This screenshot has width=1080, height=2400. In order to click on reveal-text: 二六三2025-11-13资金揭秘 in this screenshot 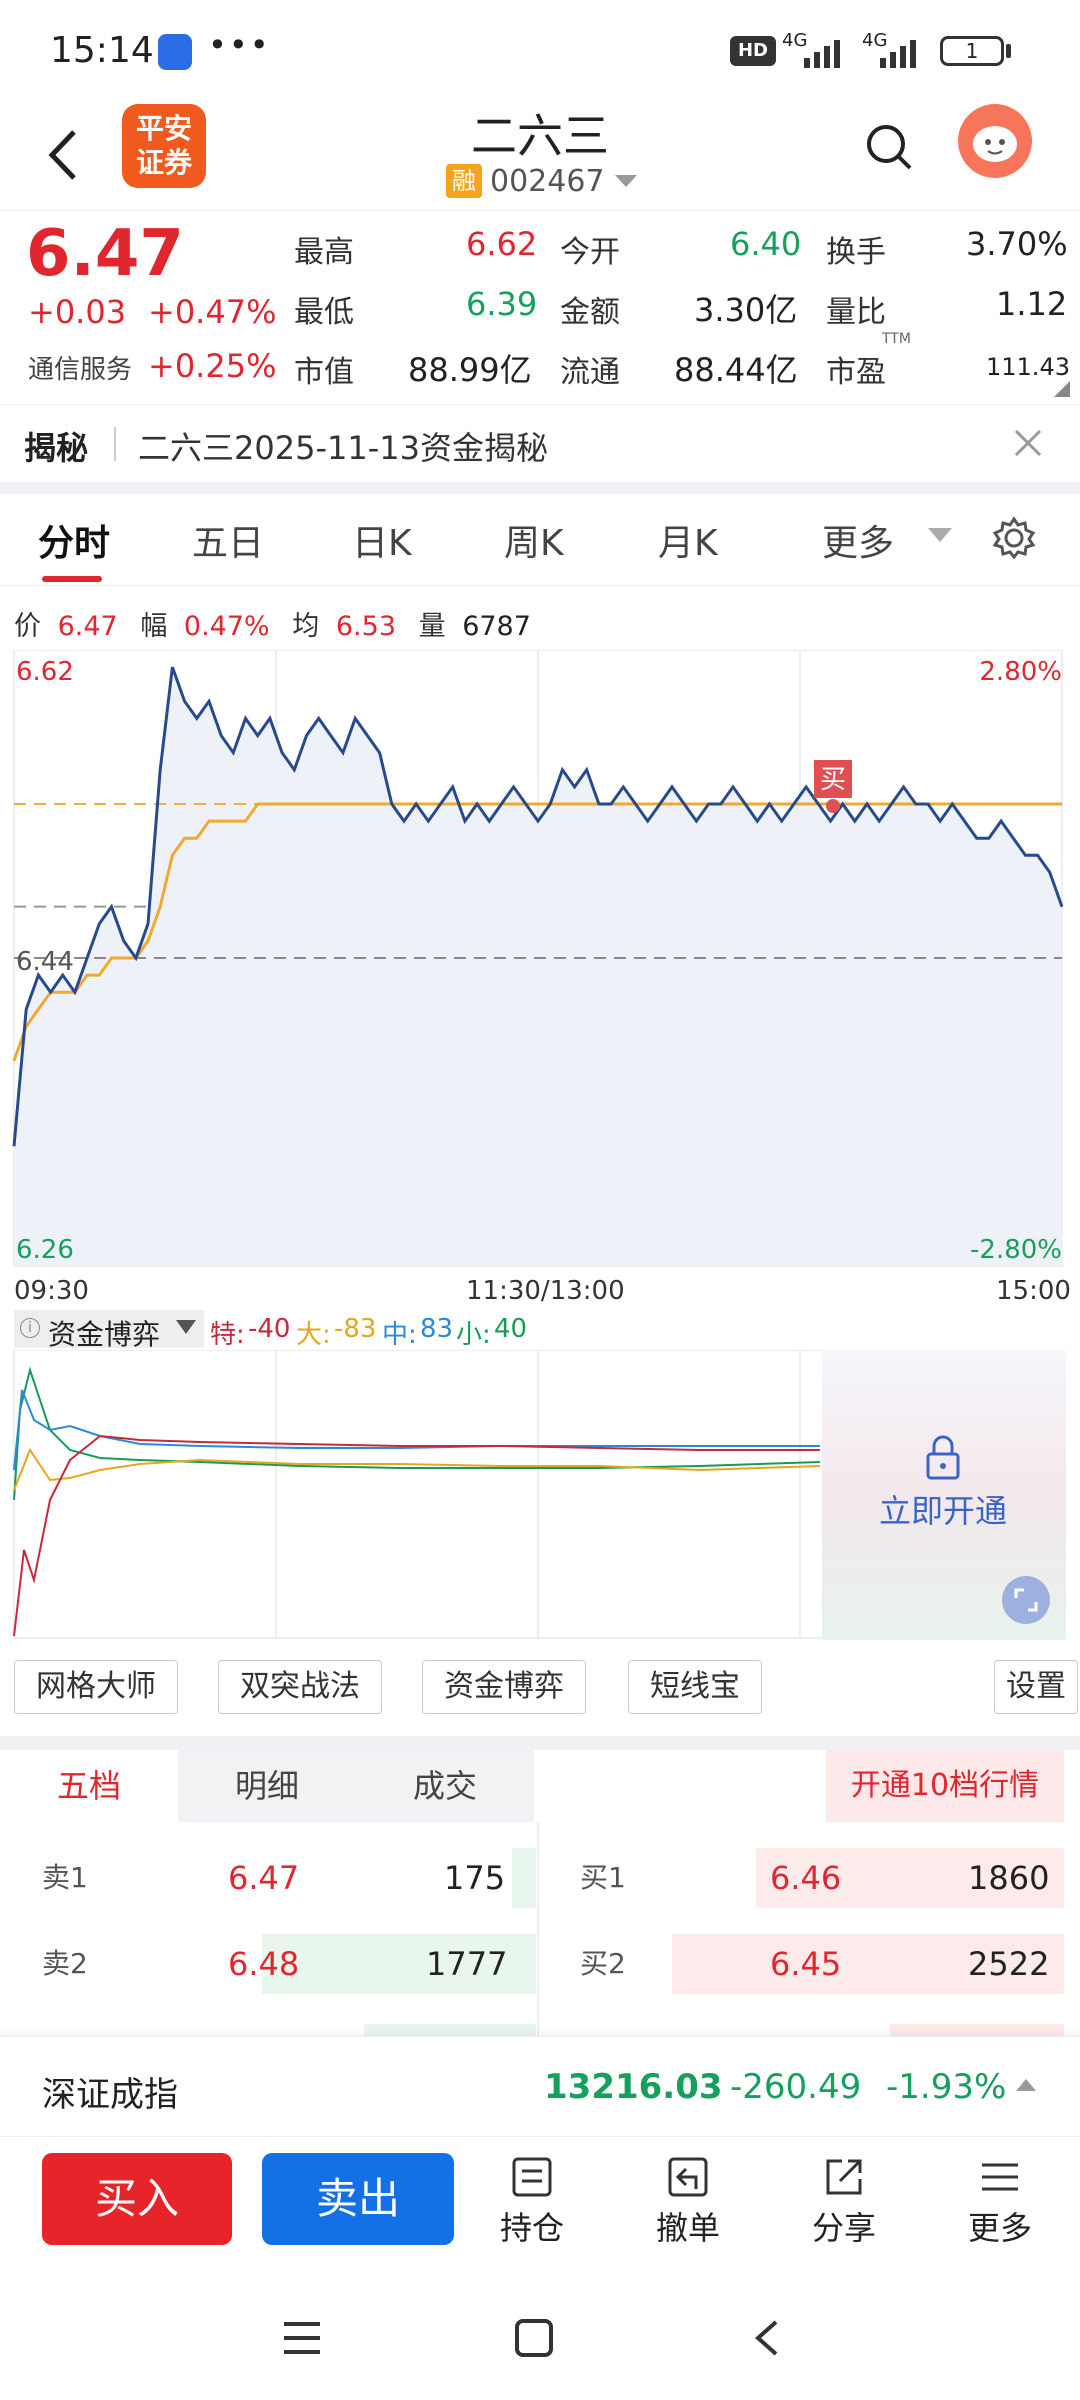, I will do `click(343, 448)`.